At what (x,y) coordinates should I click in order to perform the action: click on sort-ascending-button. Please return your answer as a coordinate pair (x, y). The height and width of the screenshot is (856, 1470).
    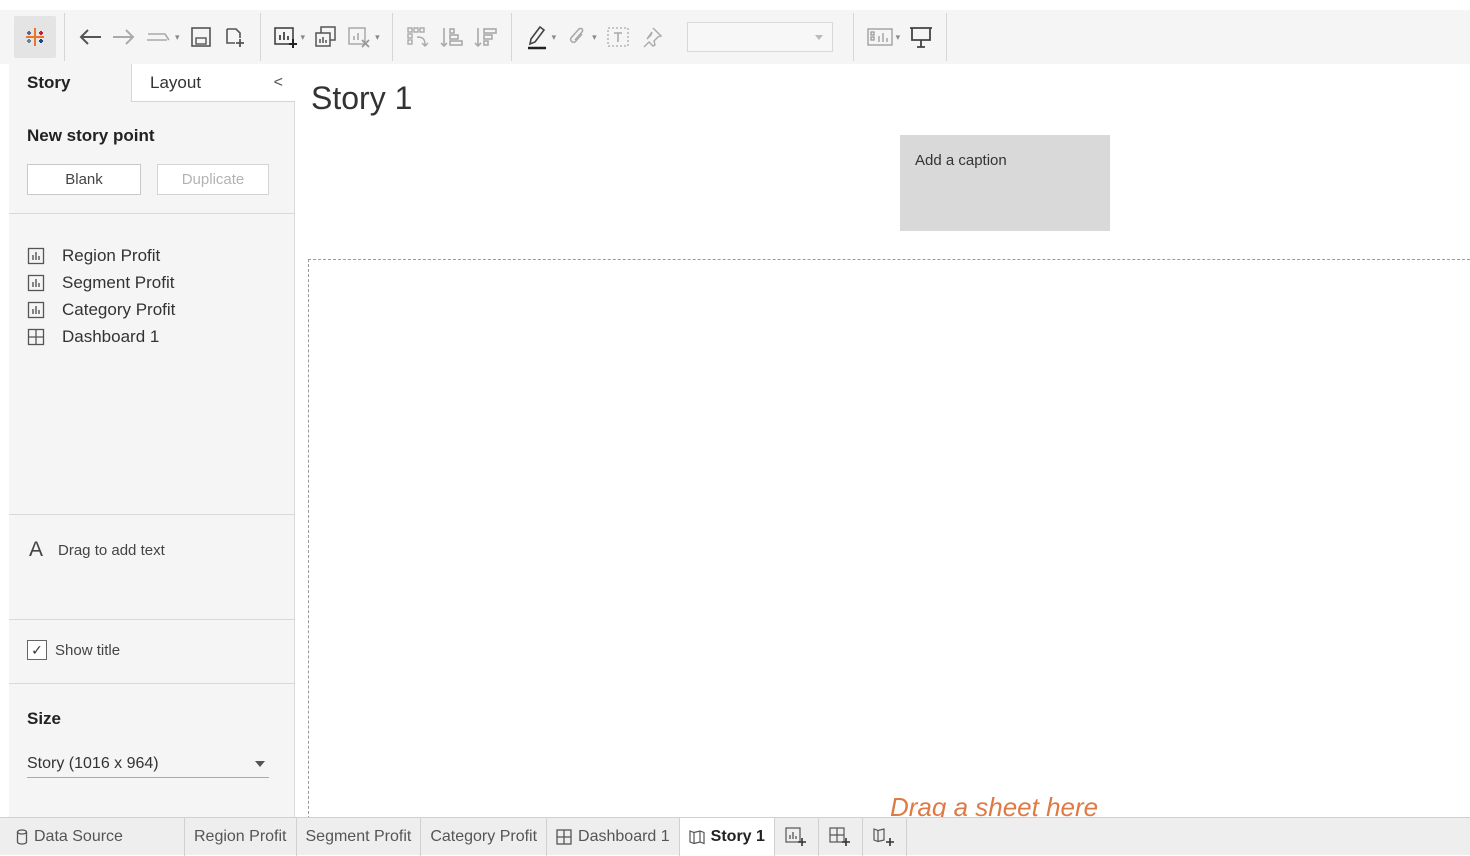
    Looking at the image, I should click on (452, 37).